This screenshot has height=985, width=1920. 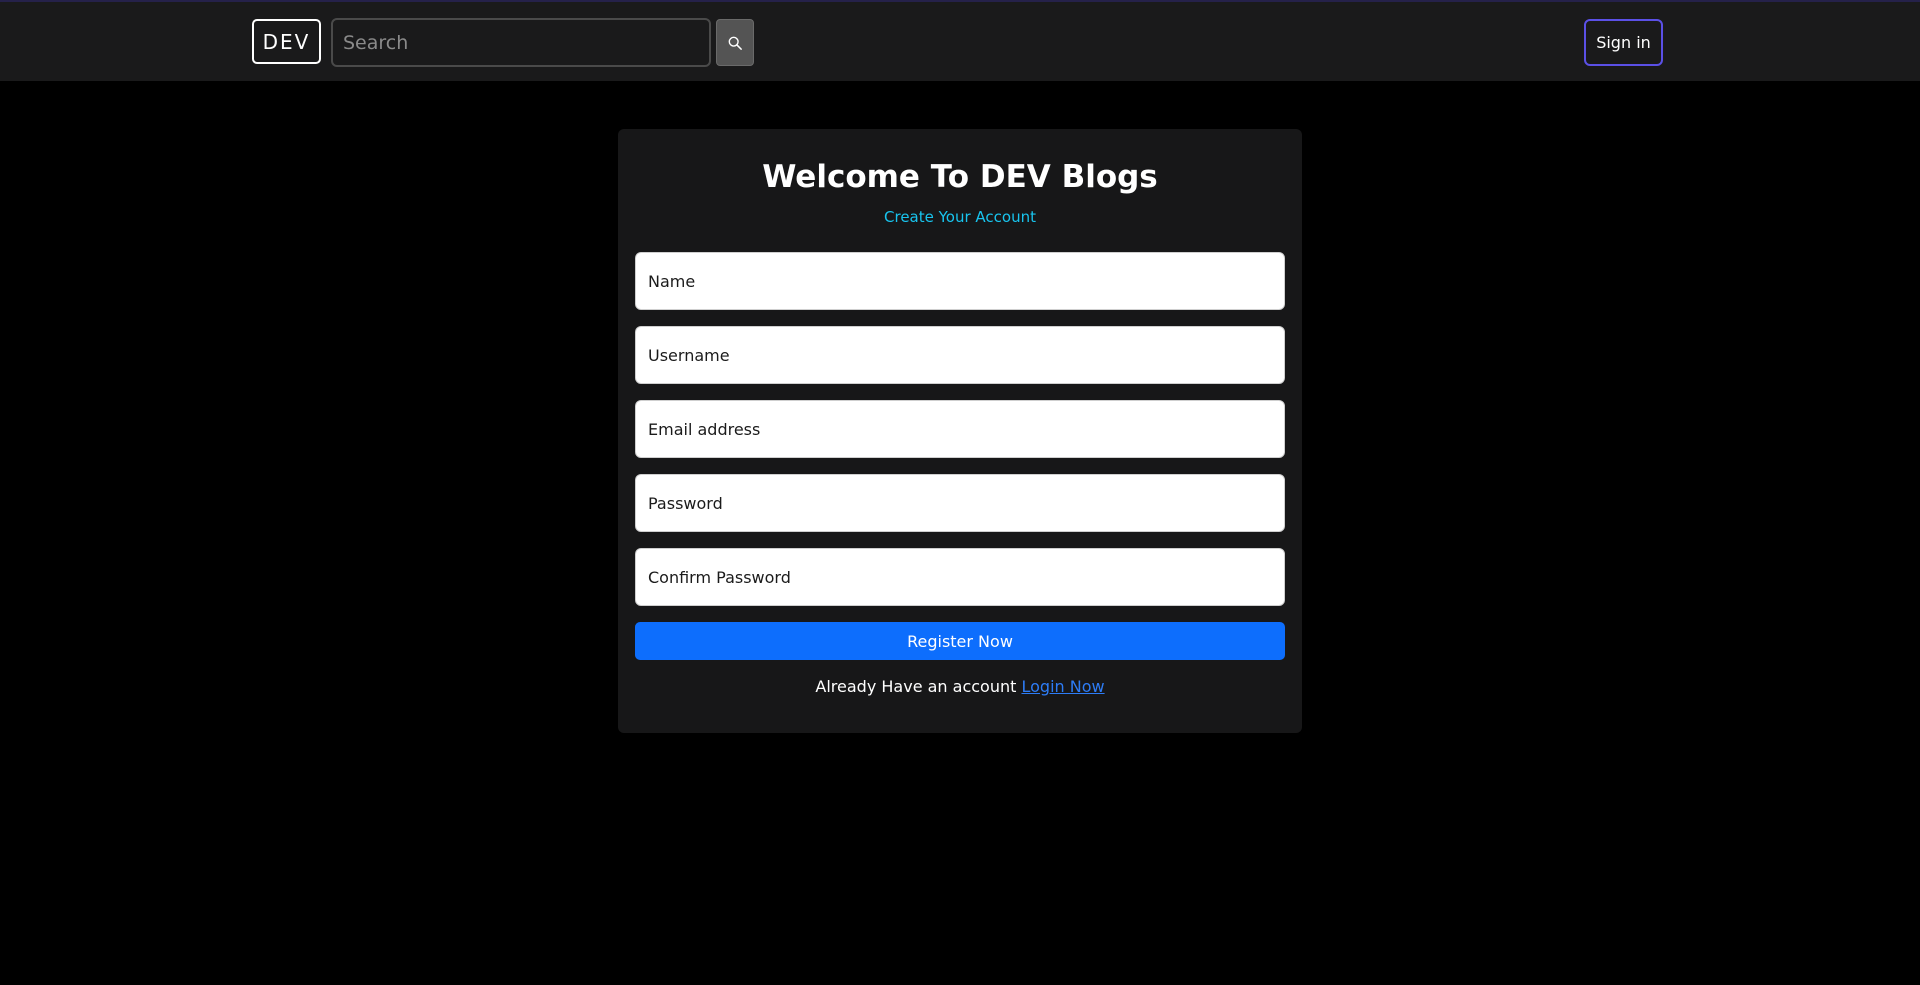 What do you see at coordinates (1062, 686) in the screenshot?
I see `login-link: Login Now` at bounding box center [1062, 686].